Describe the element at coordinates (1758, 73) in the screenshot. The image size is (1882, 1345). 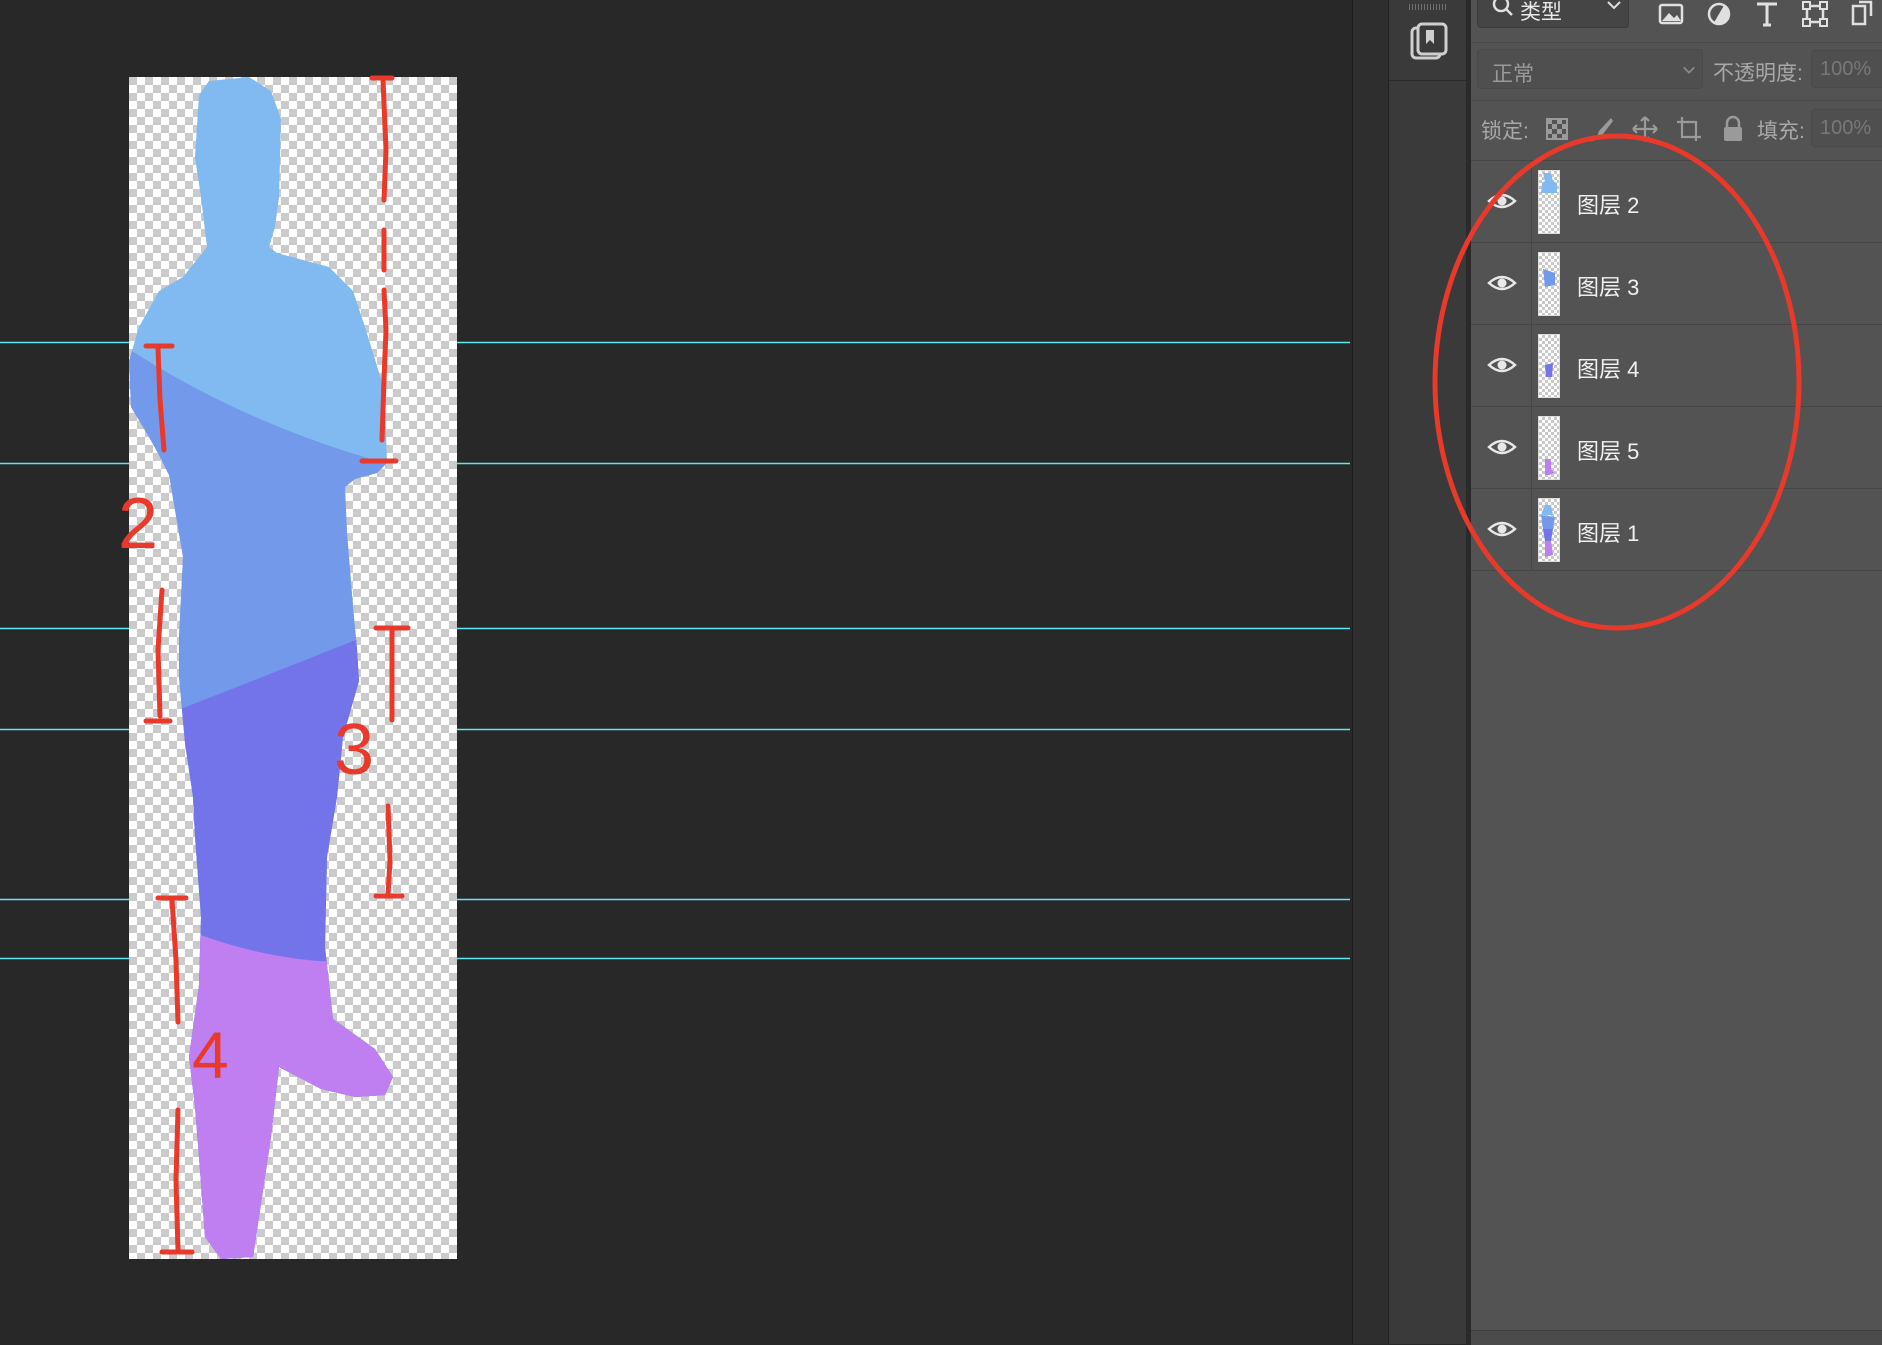
I see `opacity-label: 不透明度:` at that location.